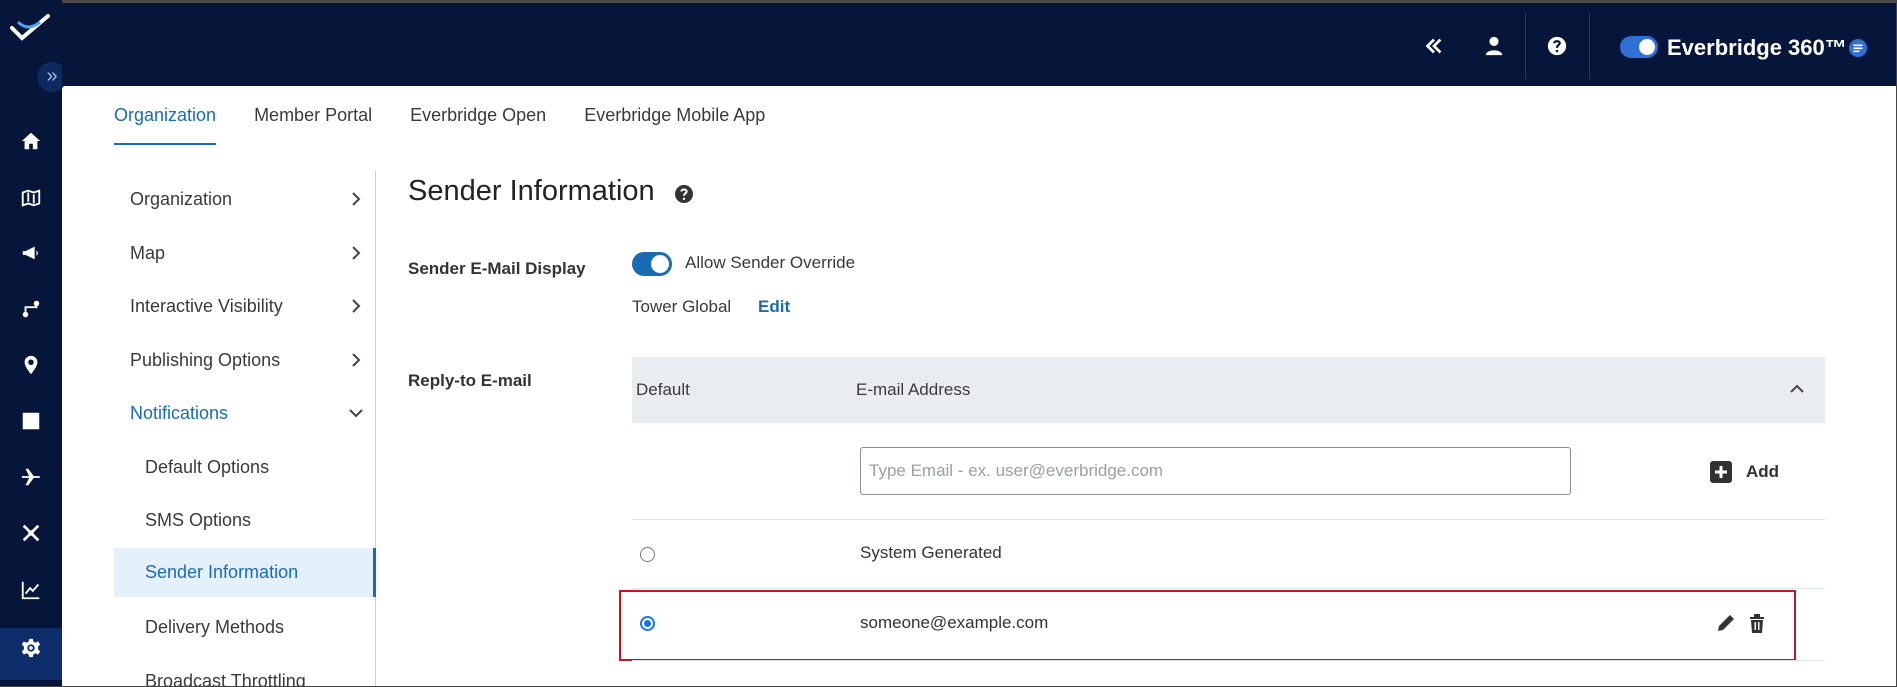  Describe the element at coordinates (682, 306) in the screenshot. I see `sender-name: Tower Global` at that location.